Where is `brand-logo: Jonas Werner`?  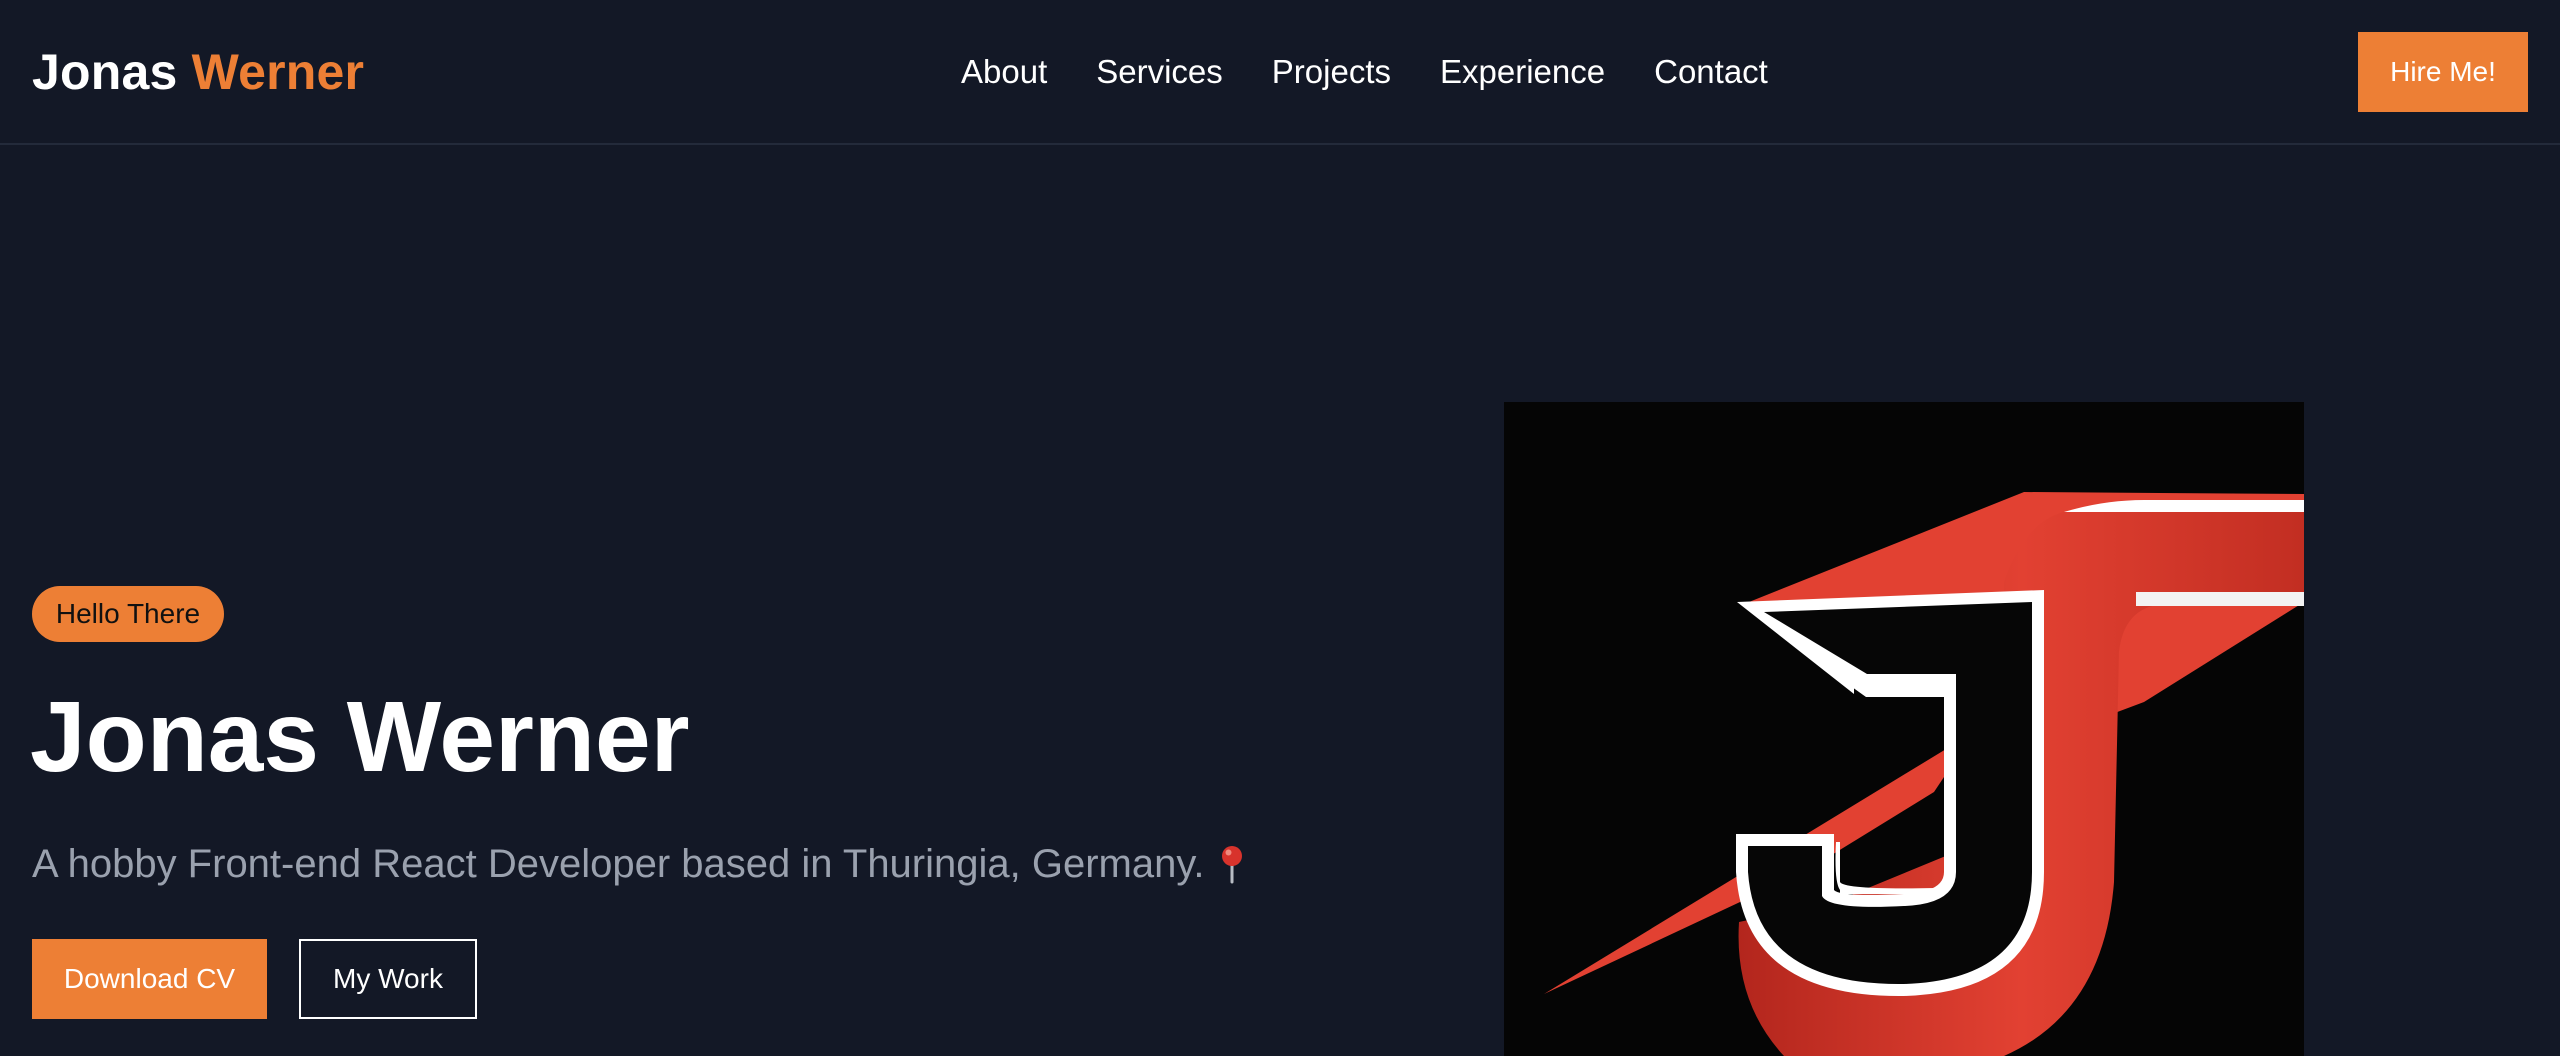 brand-logo: Jonas Werner is located at coordinates (198, 72).